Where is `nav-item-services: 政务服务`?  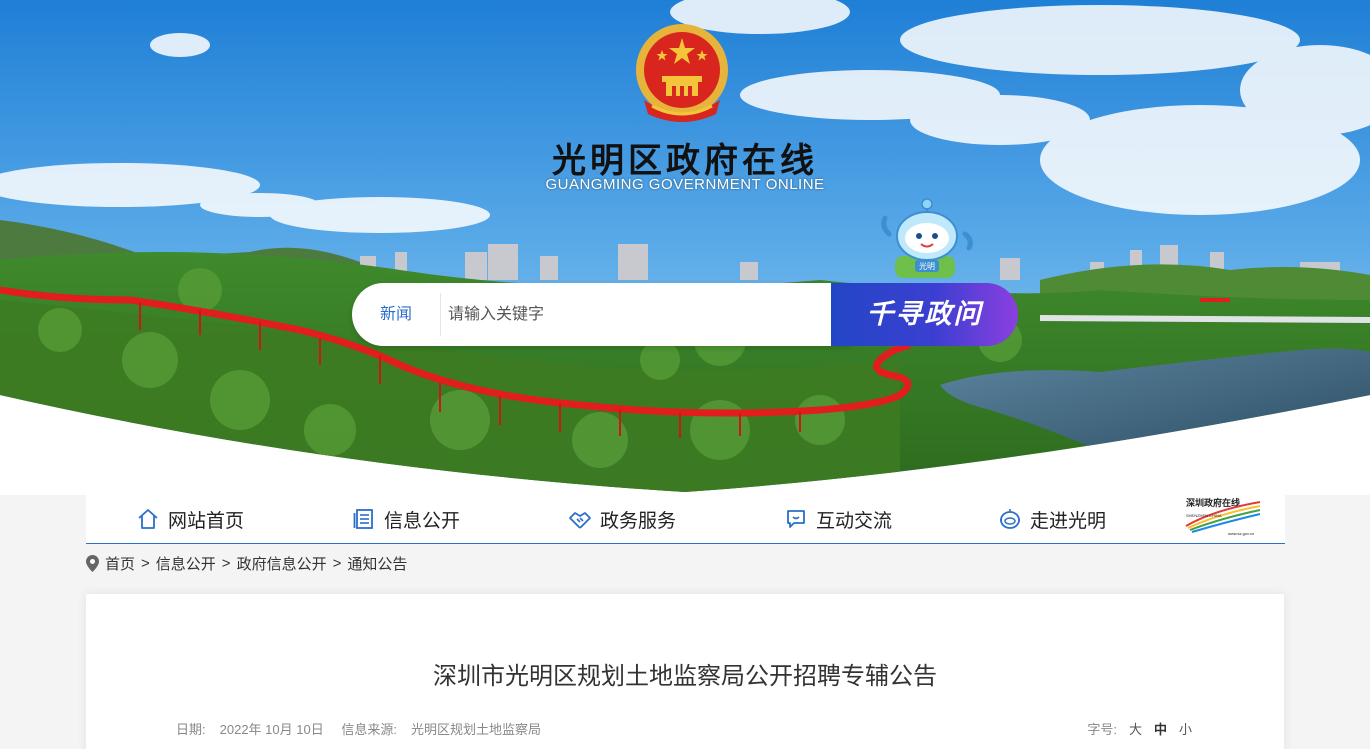 nav-item-services: 政务服务 is located at coordinates (622, 519).